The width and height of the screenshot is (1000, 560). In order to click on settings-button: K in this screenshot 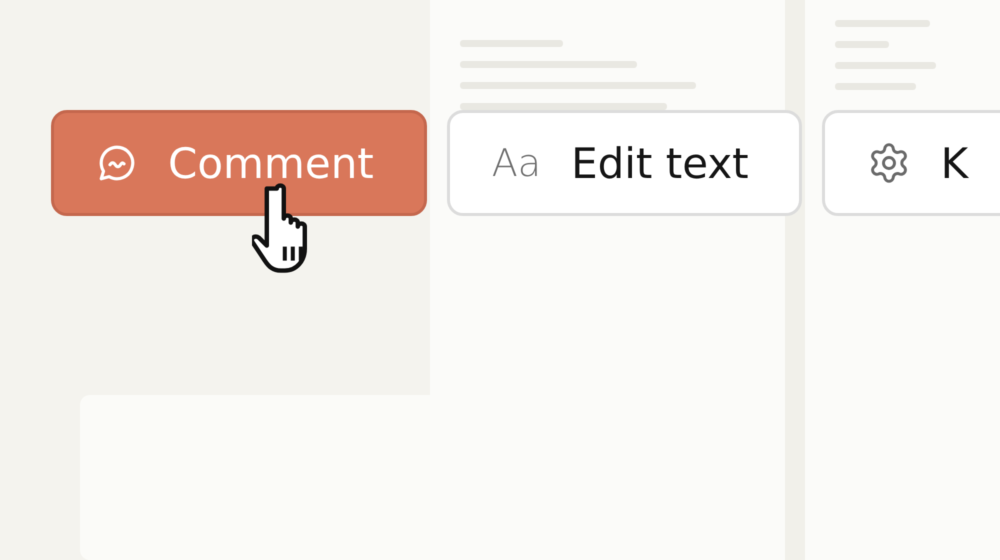, I will do `click(911, 163)`.